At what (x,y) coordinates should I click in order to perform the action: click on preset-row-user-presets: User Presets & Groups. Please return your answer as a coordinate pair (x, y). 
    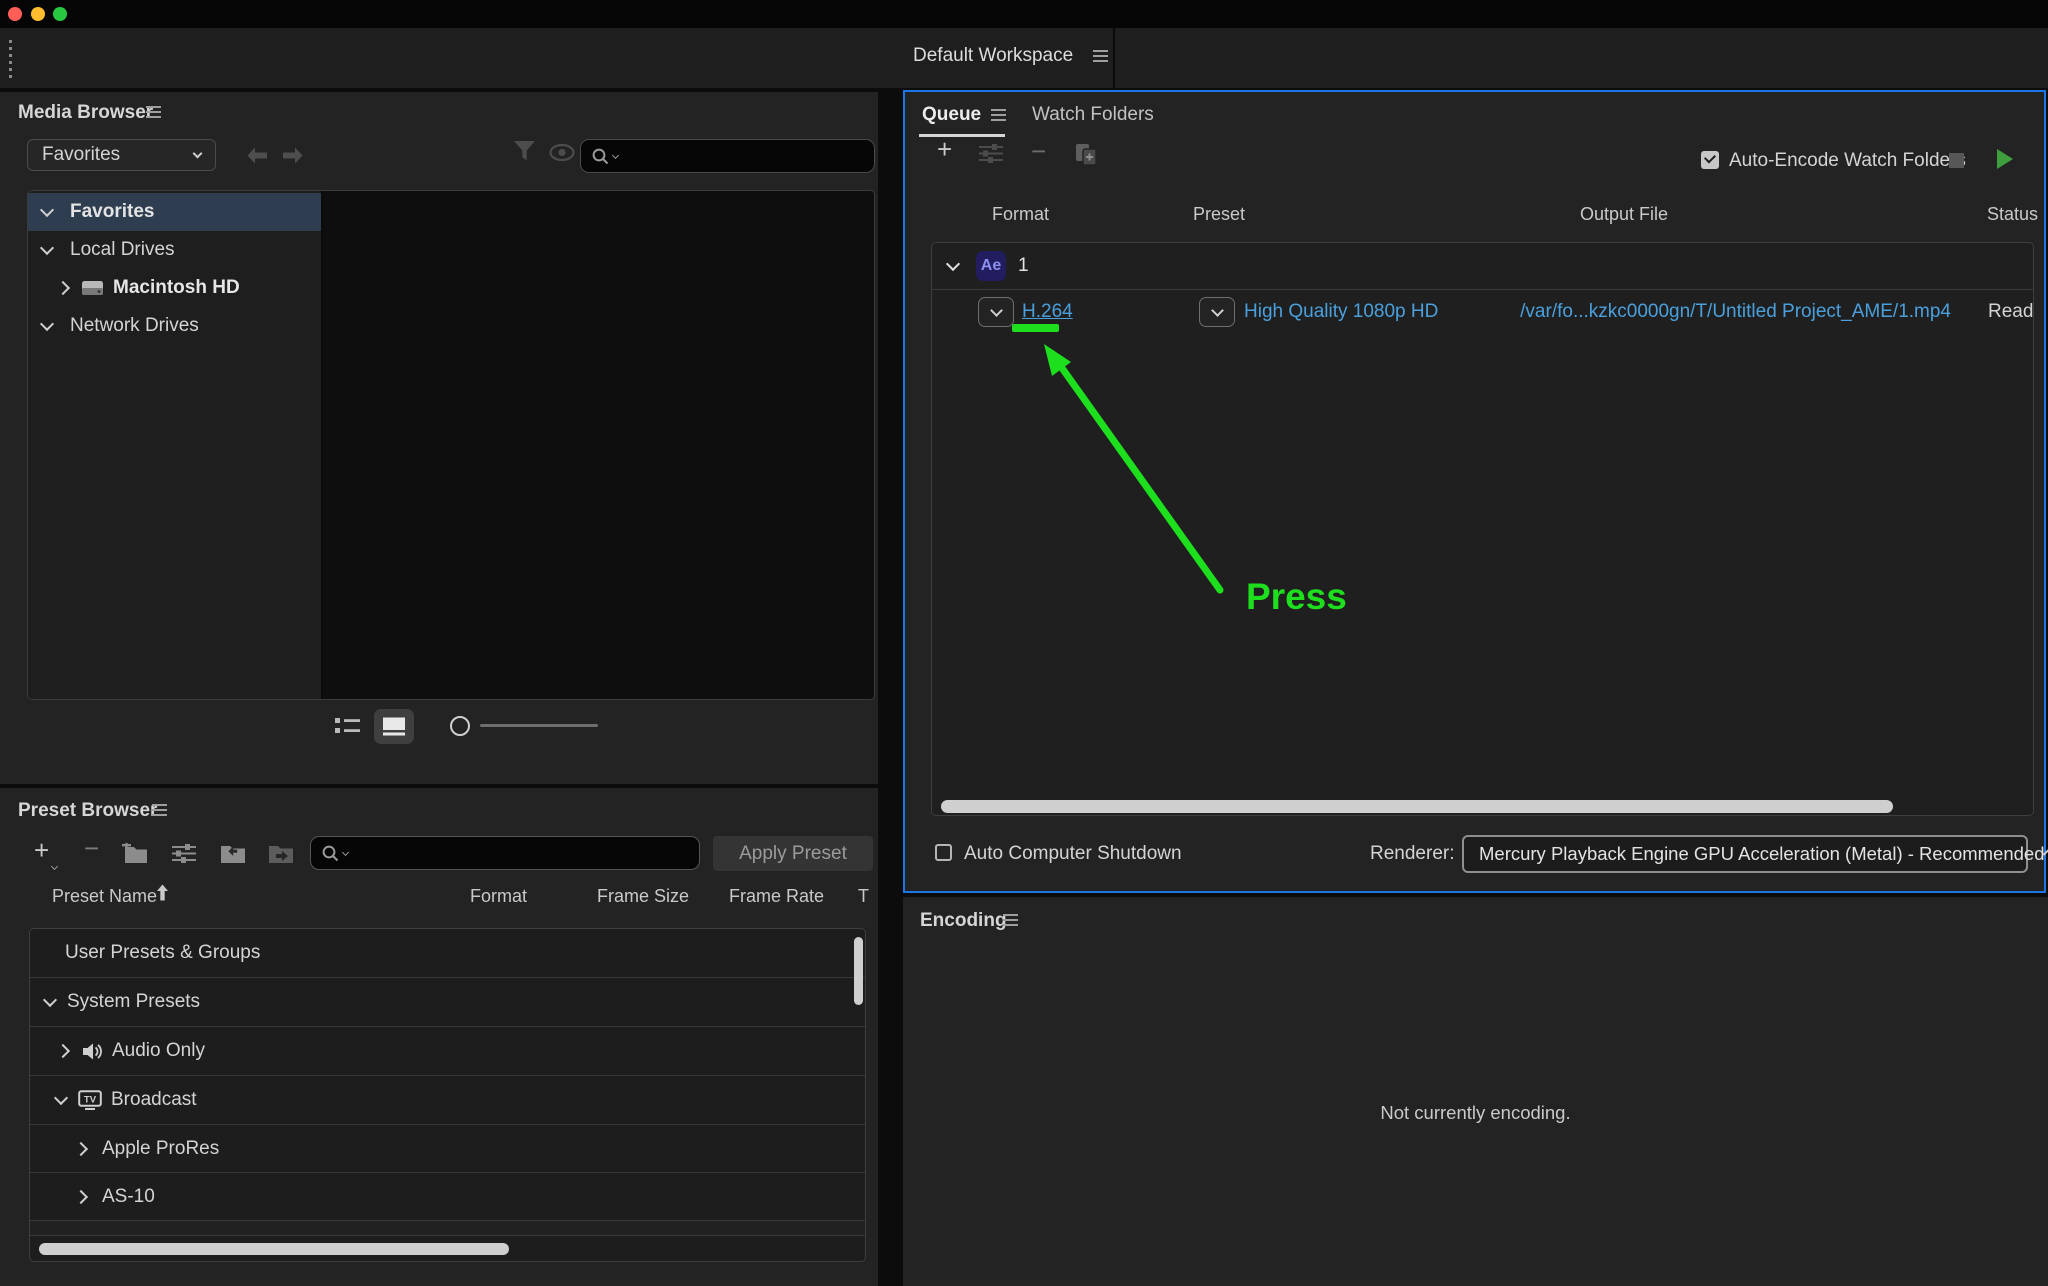
    Looking at the image, I should click on (447, 953).